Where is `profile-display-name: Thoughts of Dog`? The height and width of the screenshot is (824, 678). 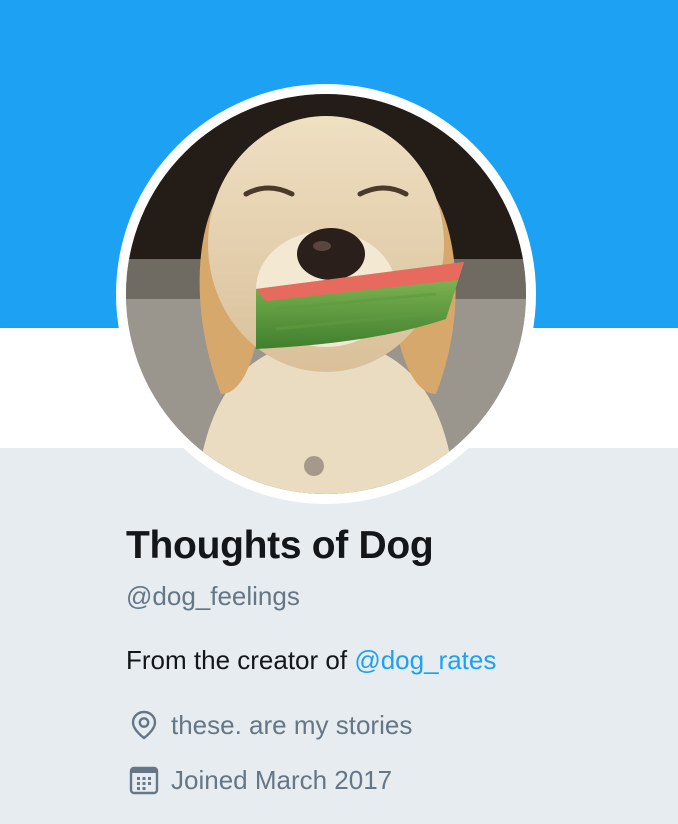
profile-display-name: Thoughts of Dog is located at coordinates (280, 545).